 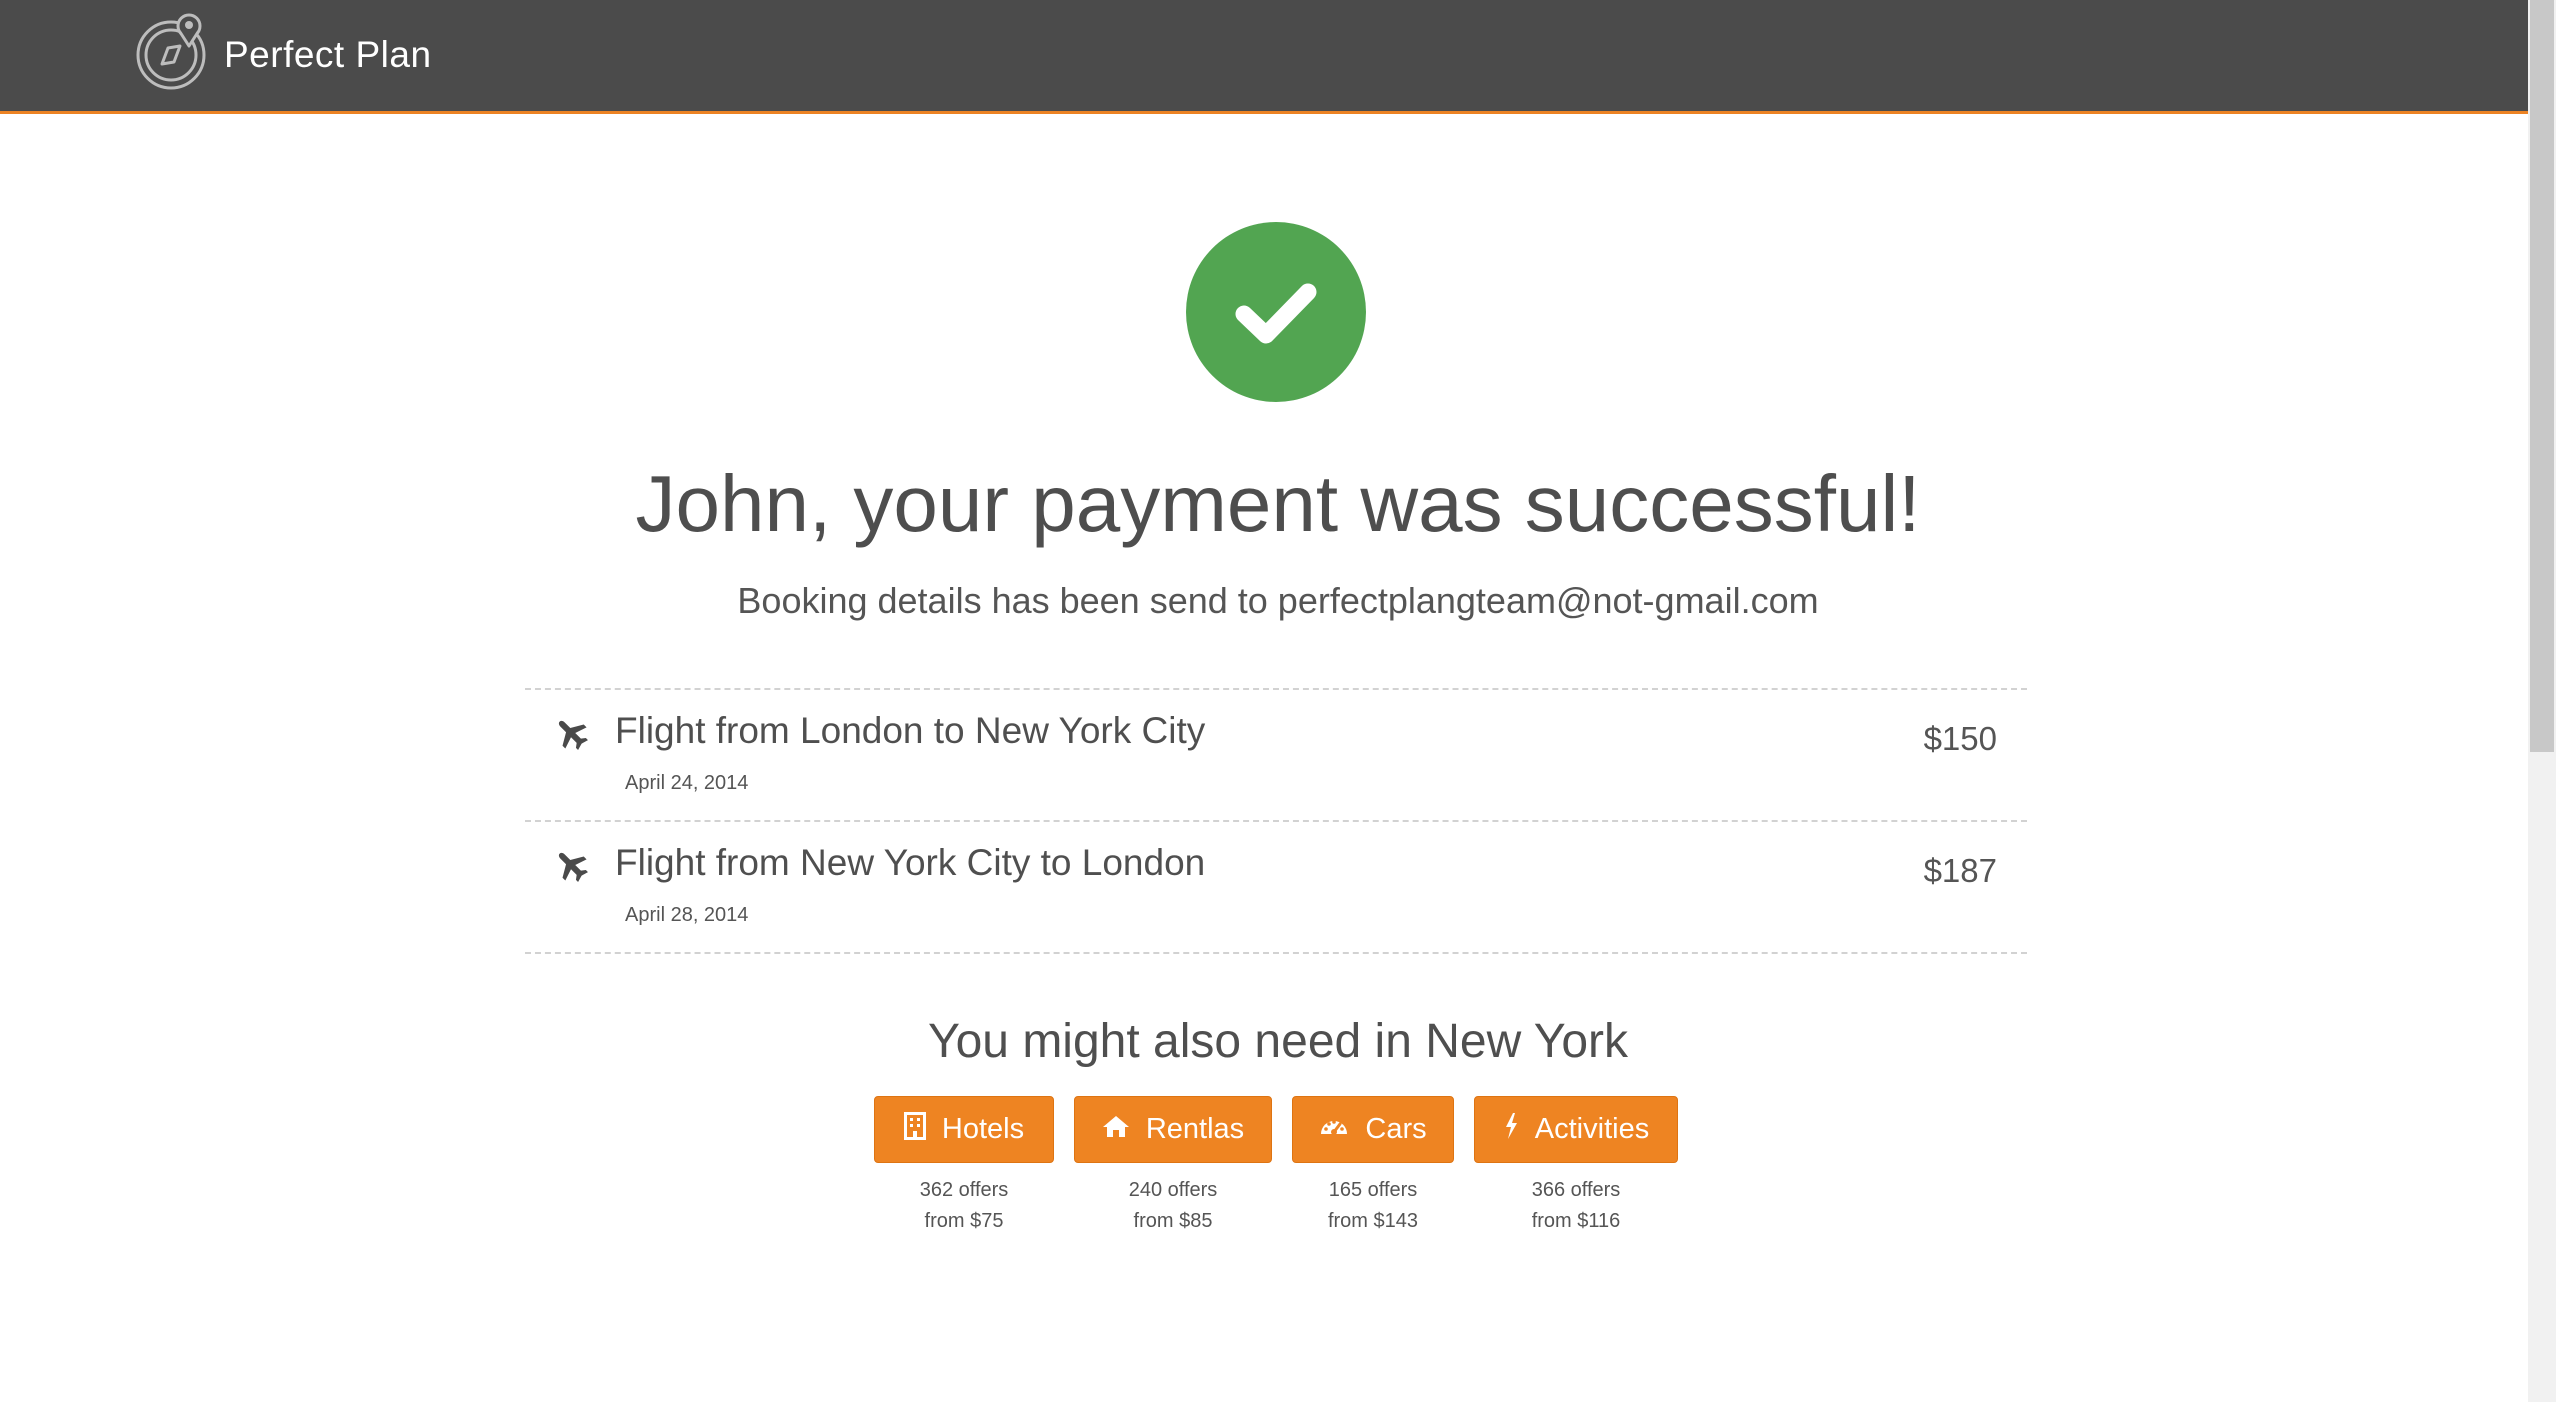 I want to click on cars-button-label: Cars, so click(x=1396, y=1129).